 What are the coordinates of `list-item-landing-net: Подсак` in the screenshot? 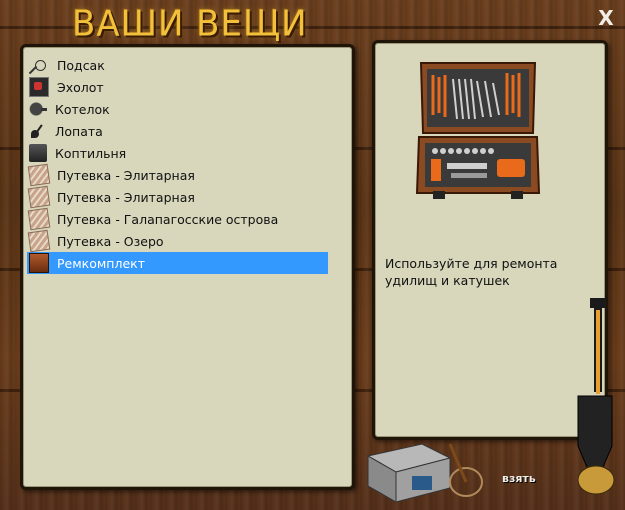 It's located at (177, 65).